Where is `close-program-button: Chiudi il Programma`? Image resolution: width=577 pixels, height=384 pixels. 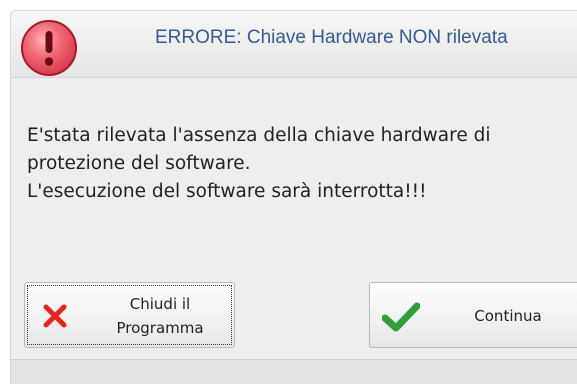
close-program-button: Chiudi il Programma is located at coordinates (129, 315).